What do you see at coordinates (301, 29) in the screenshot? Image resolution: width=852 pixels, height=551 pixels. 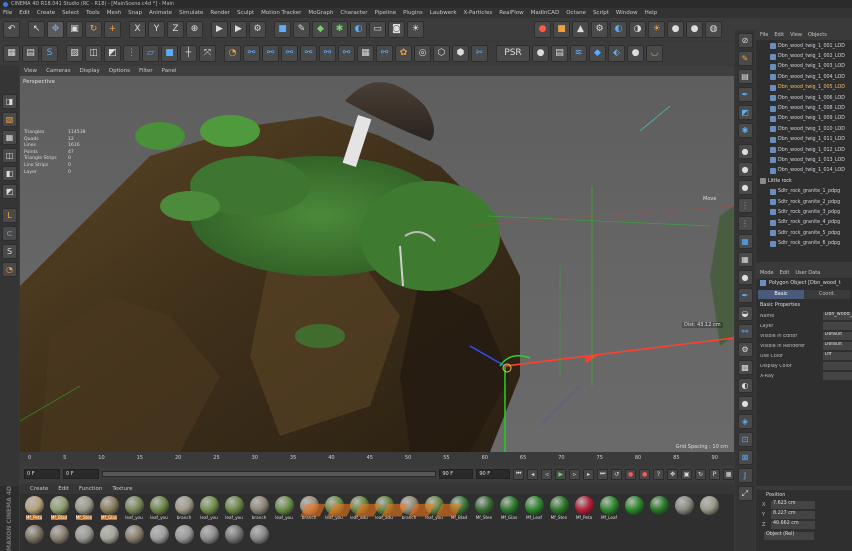 I see `spline-pen-icon: ✎` at bounding box center [301, 29].